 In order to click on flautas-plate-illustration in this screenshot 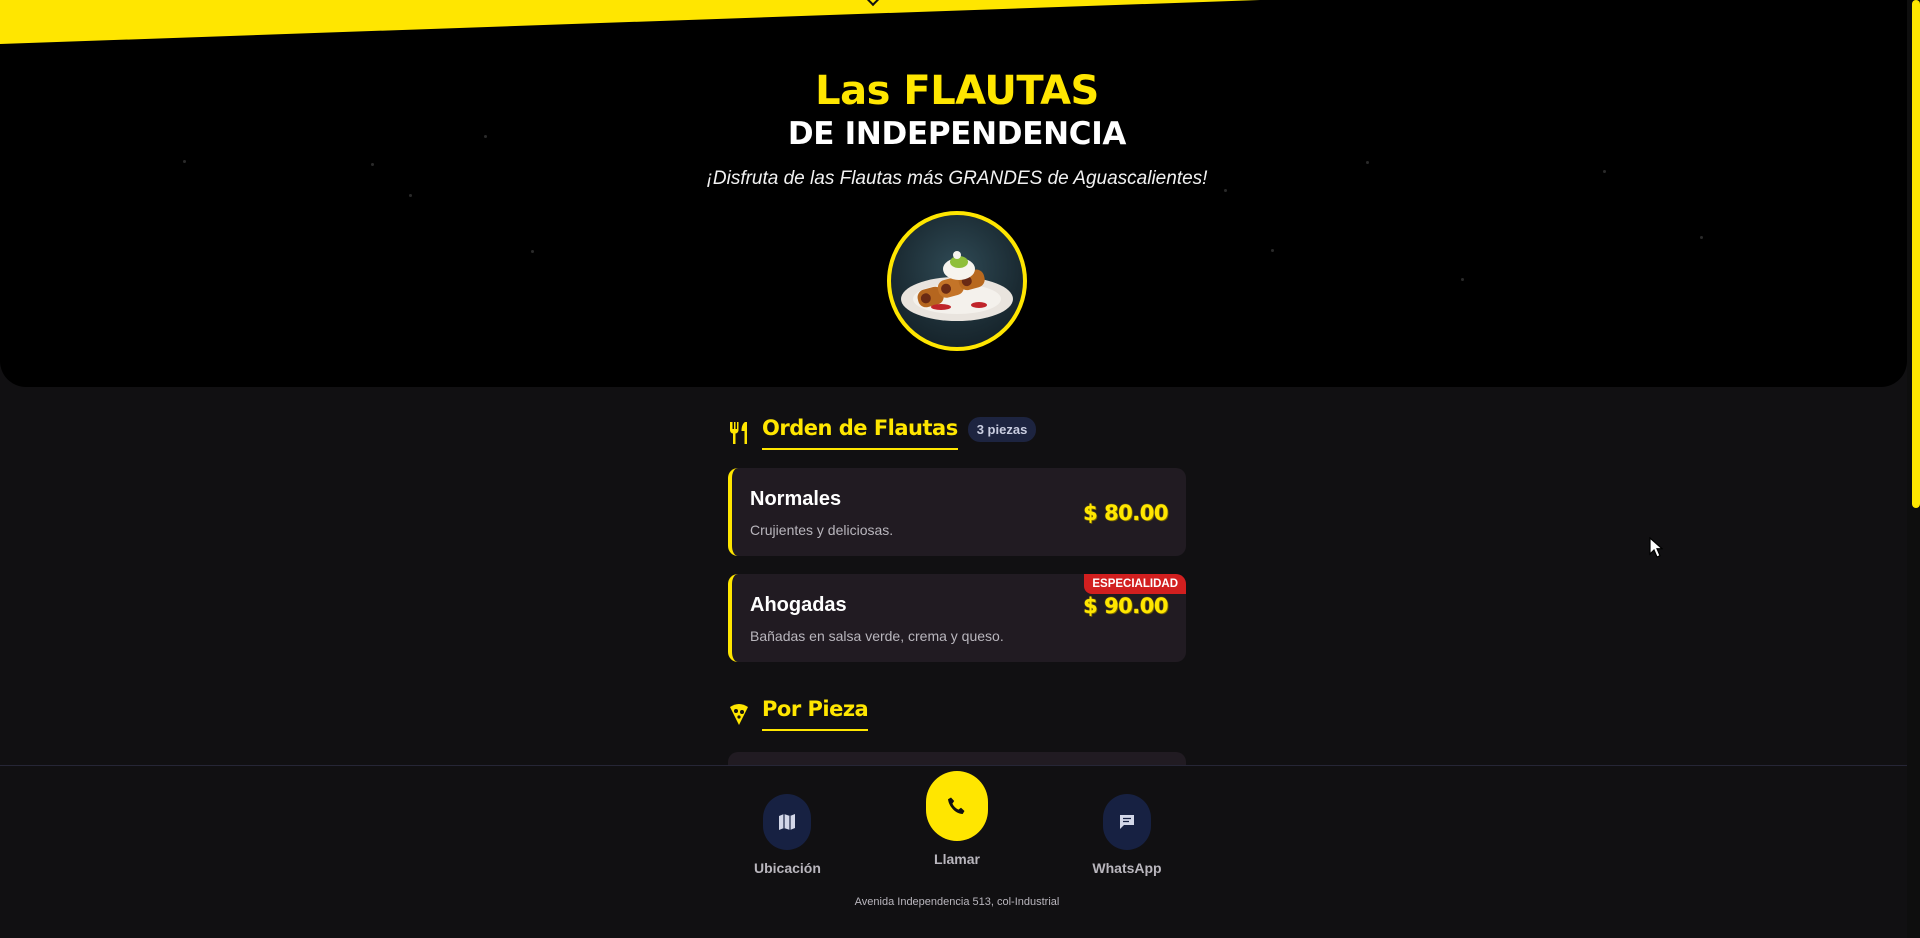, I will do `click(957, 286)`.